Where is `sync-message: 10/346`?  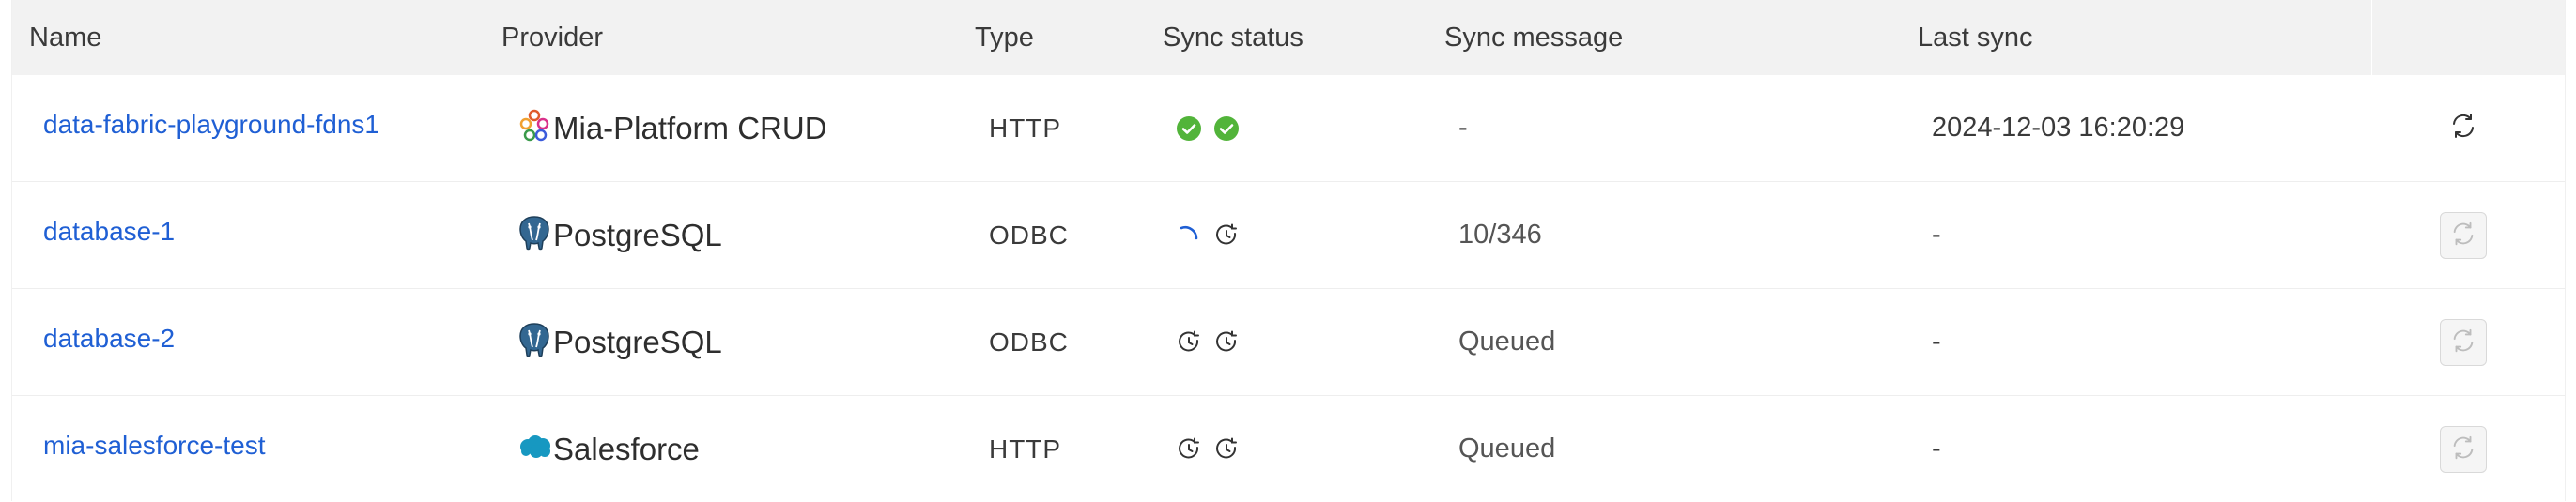 sync-message: 10/346 is located at coordinates (1500, 235).